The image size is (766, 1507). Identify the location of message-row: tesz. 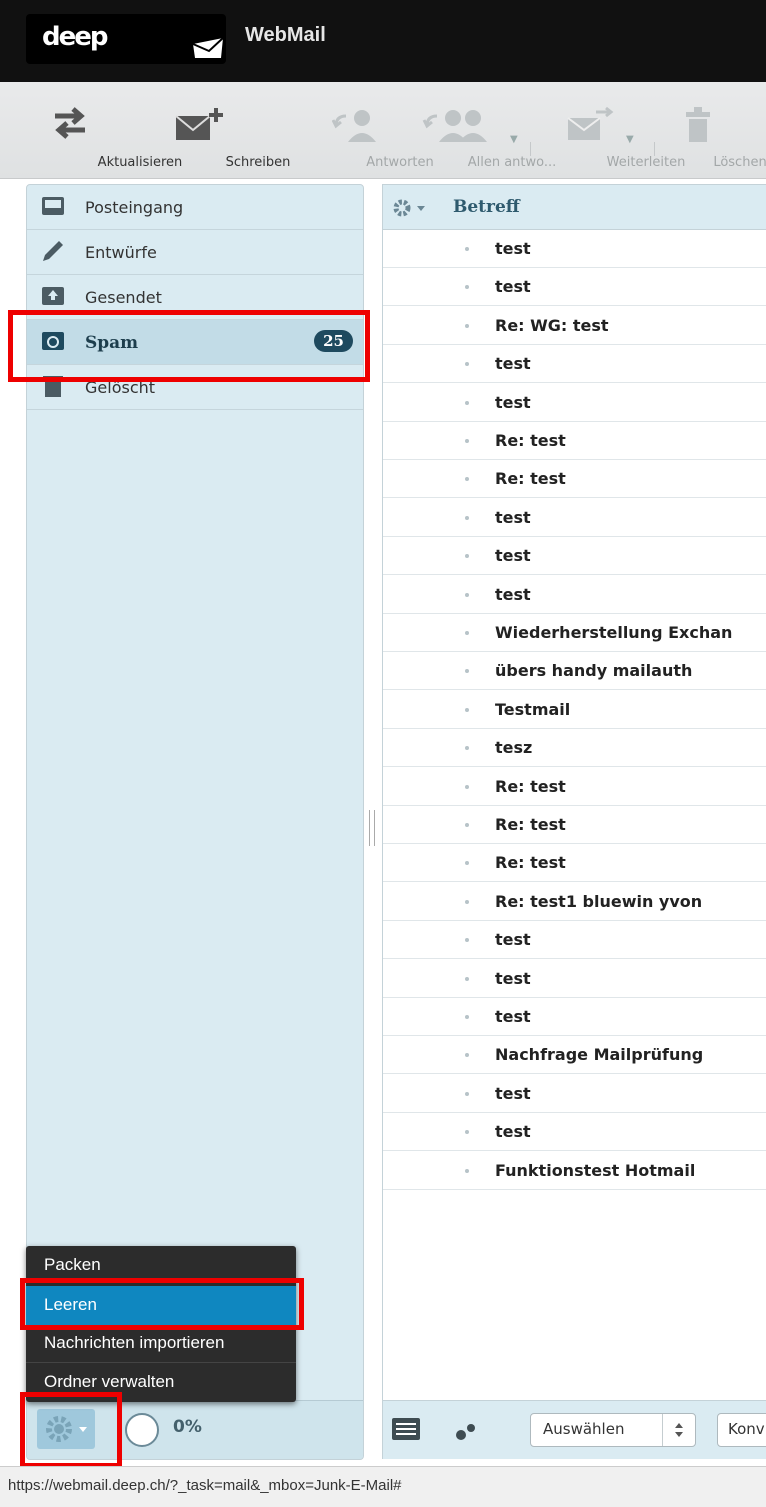
(574, 748).